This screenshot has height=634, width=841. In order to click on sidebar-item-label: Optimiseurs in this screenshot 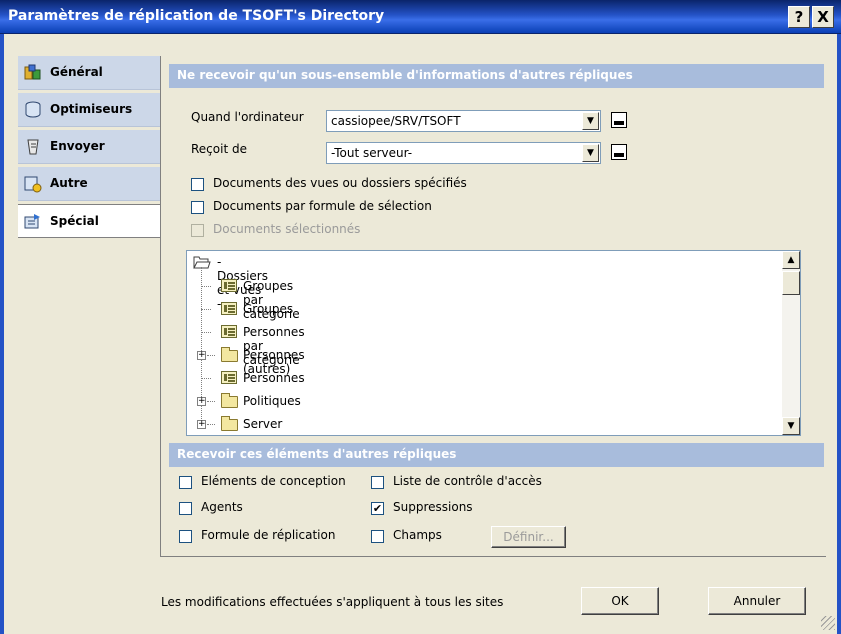, I will do `click(91, 109)`.